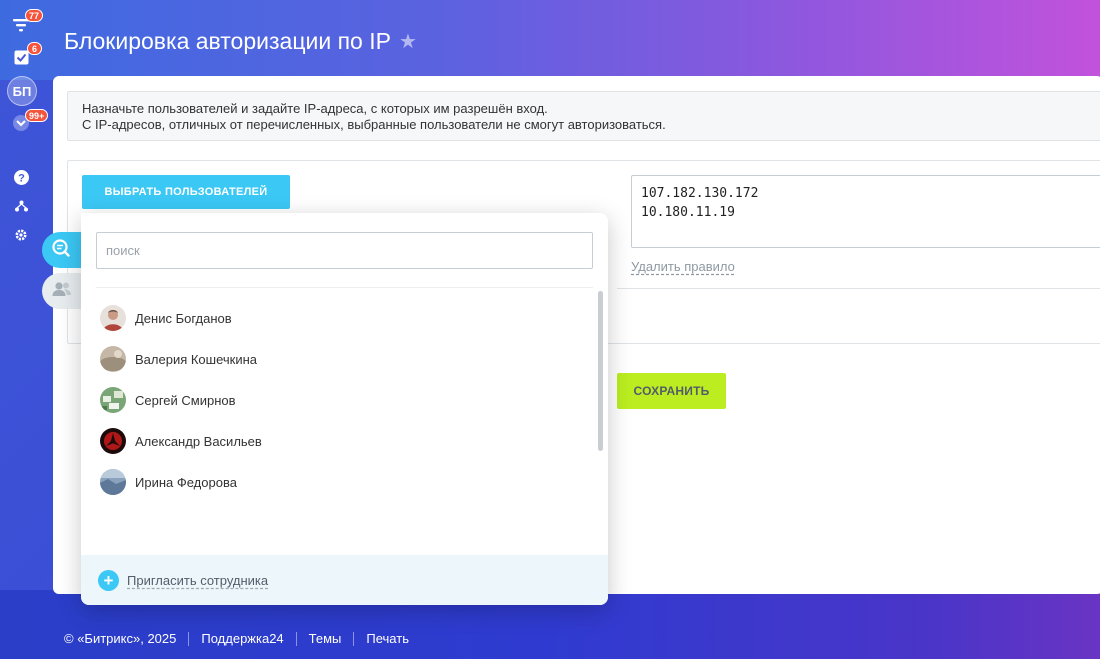  I want to click on scrollbar, so click(600, 371).